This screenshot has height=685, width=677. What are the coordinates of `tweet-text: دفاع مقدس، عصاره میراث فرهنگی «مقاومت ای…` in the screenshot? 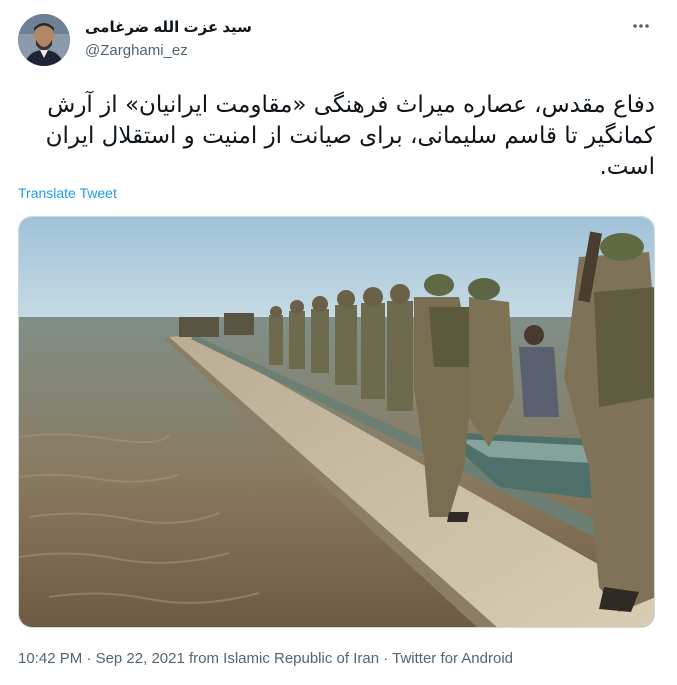 It's located at (350, 136).